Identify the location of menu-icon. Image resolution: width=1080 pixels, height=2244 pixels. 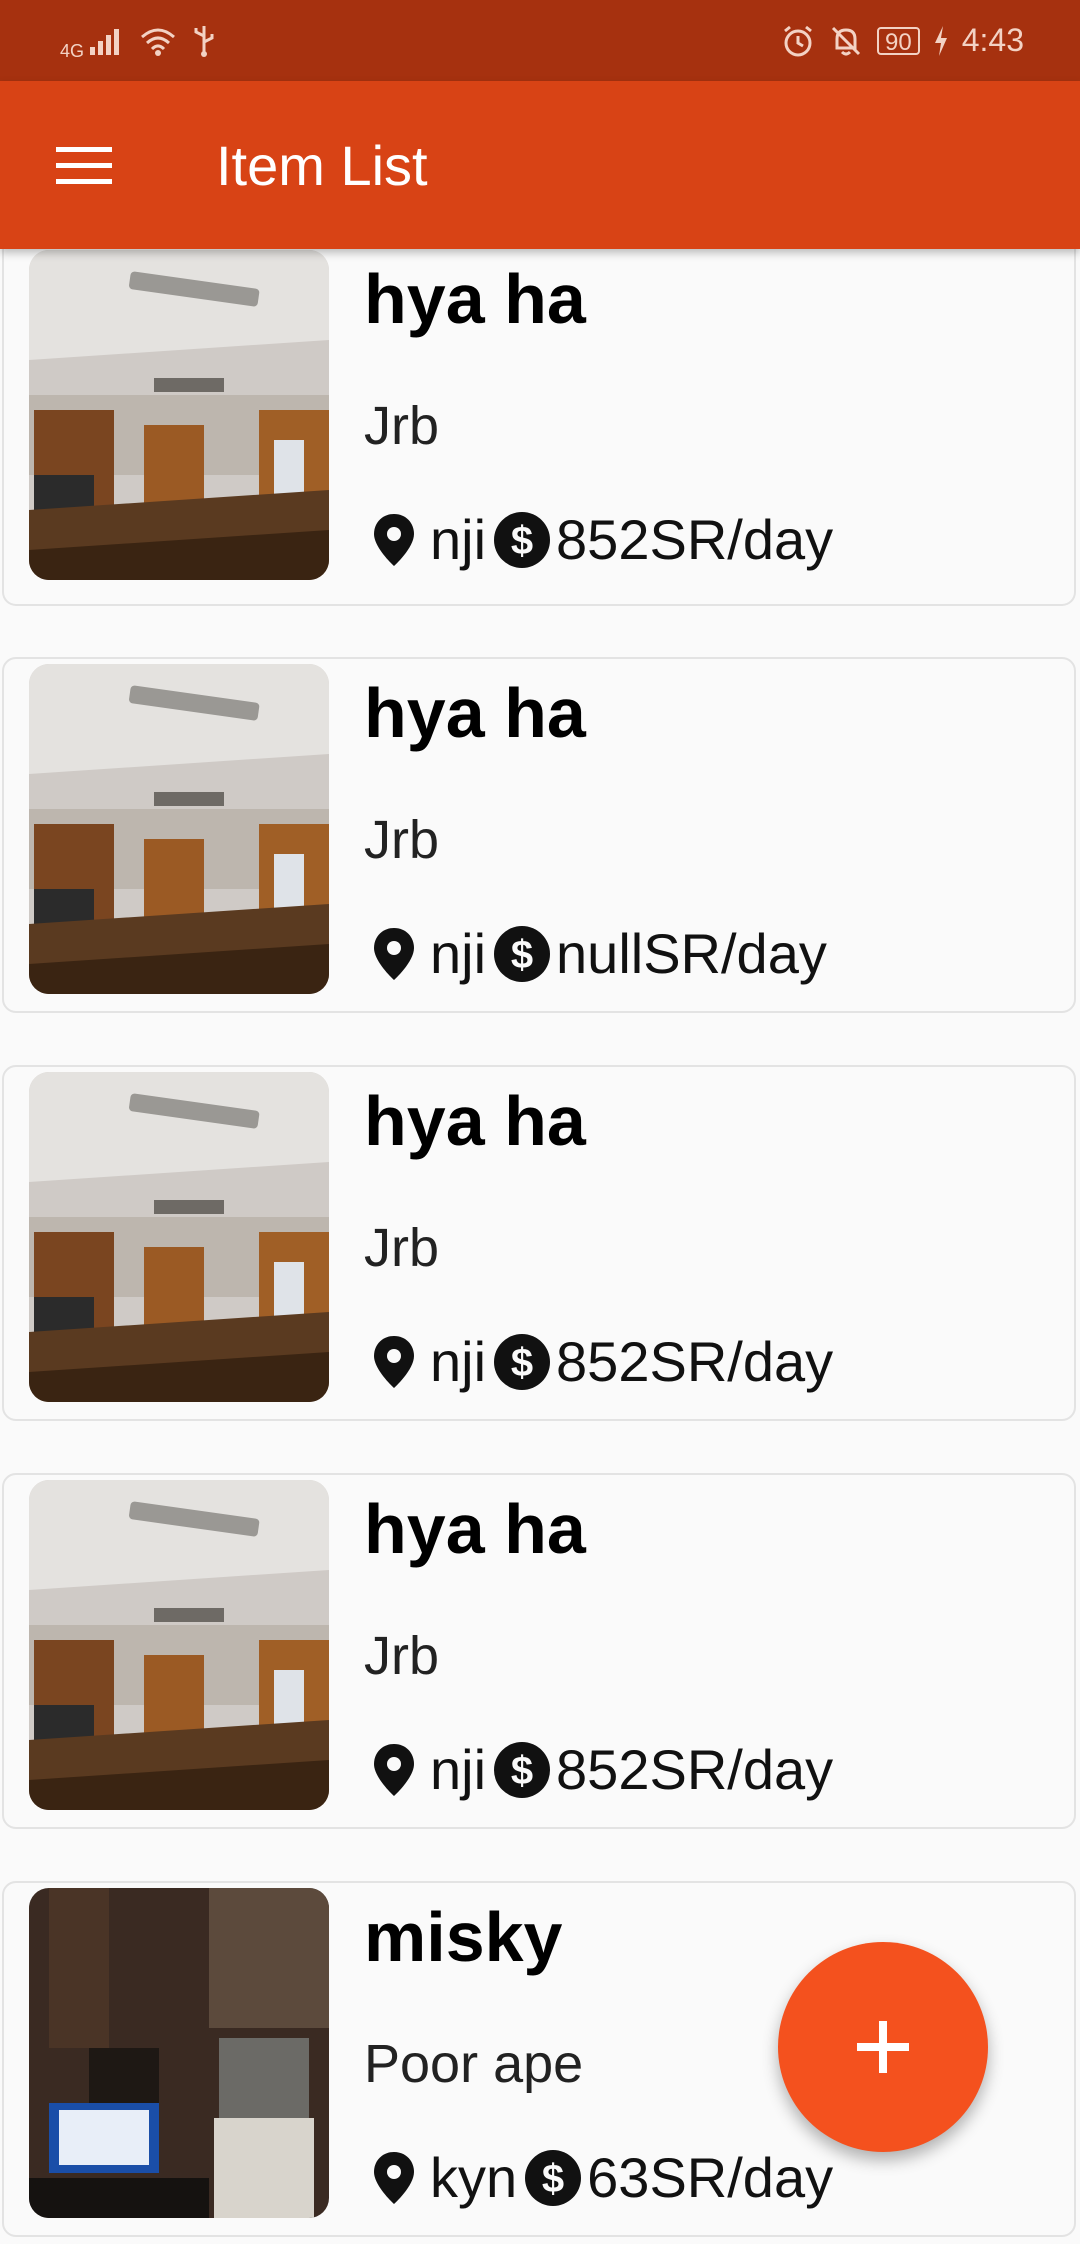
(84, 165).